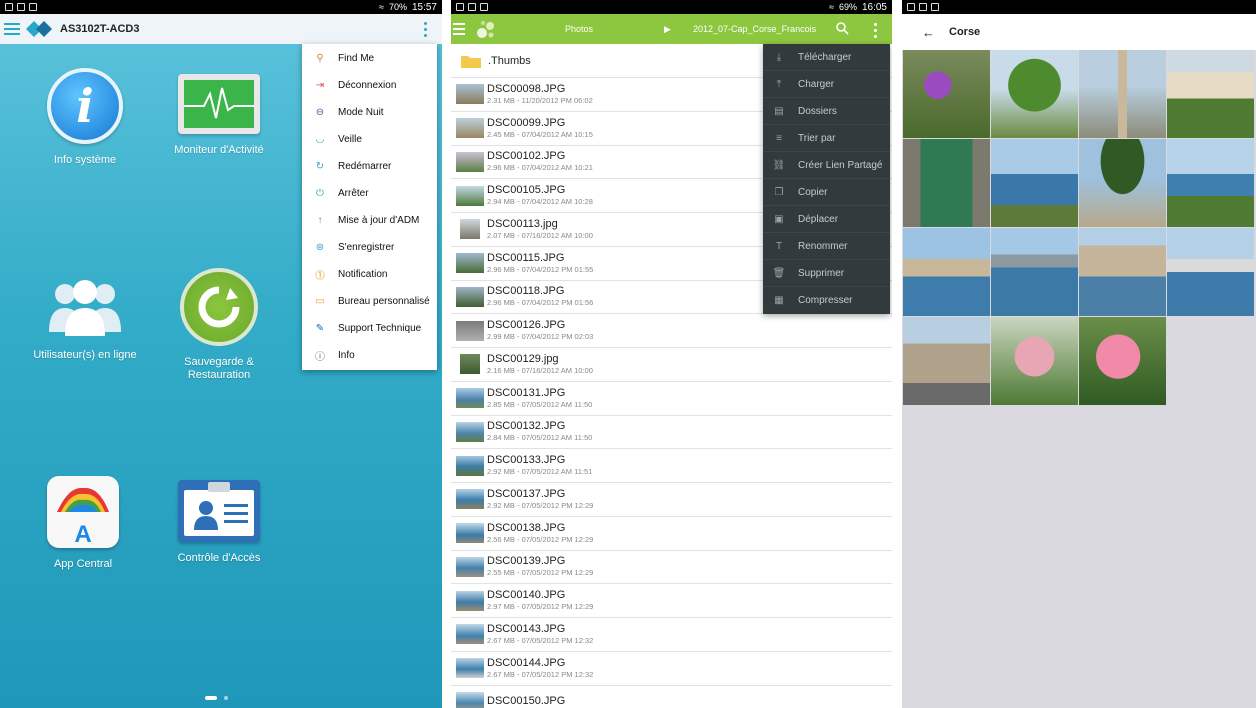  Describe the element at coordinates (320, 301) in the screenshot. I see `folder-icon: ▭` at that location.